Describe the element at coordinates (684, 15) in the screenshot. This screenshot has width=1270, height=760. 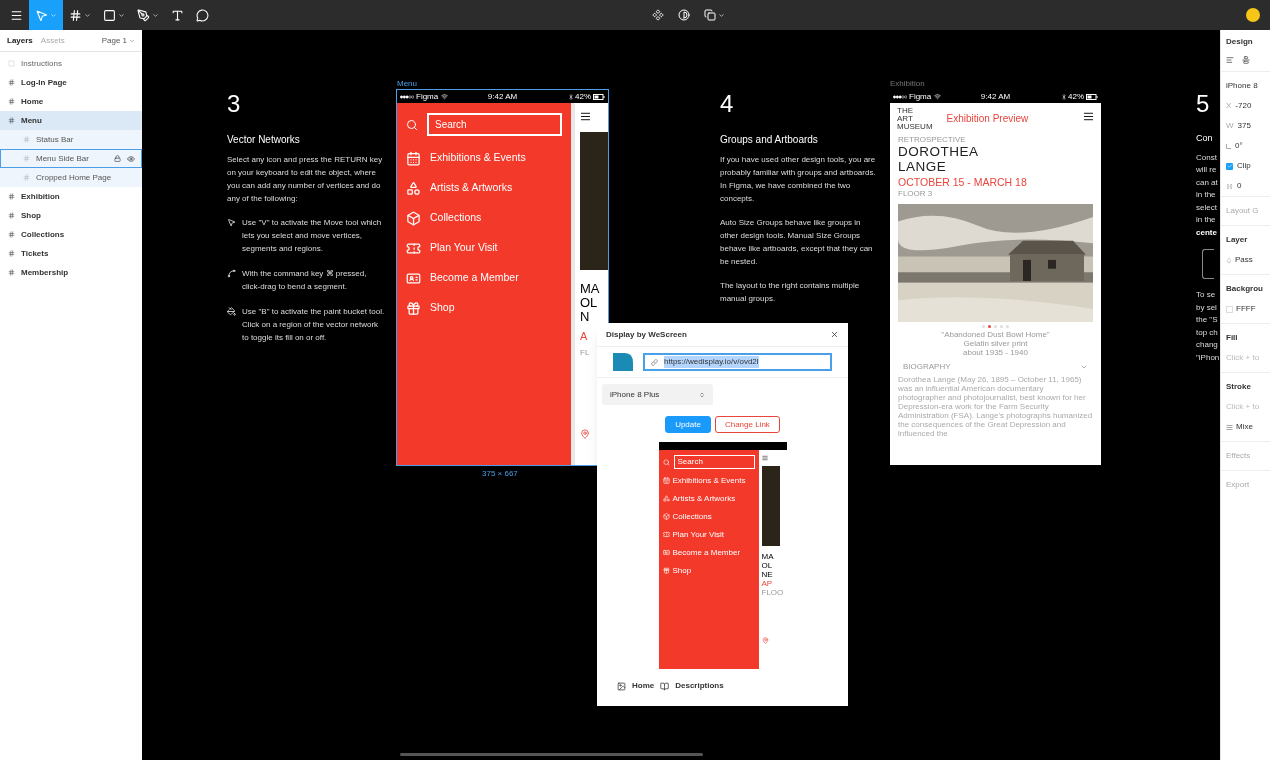
I see `mask-button` at that location.